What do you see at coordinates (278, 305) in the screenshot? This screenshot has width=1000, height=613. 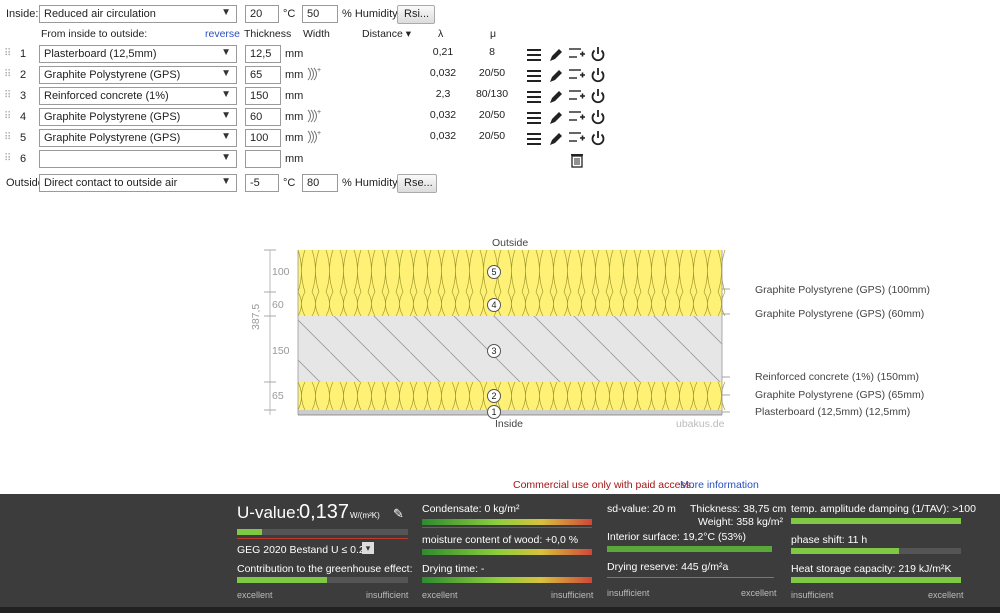 I see `scale-label-4: 60` at bounding box center [278, 305].